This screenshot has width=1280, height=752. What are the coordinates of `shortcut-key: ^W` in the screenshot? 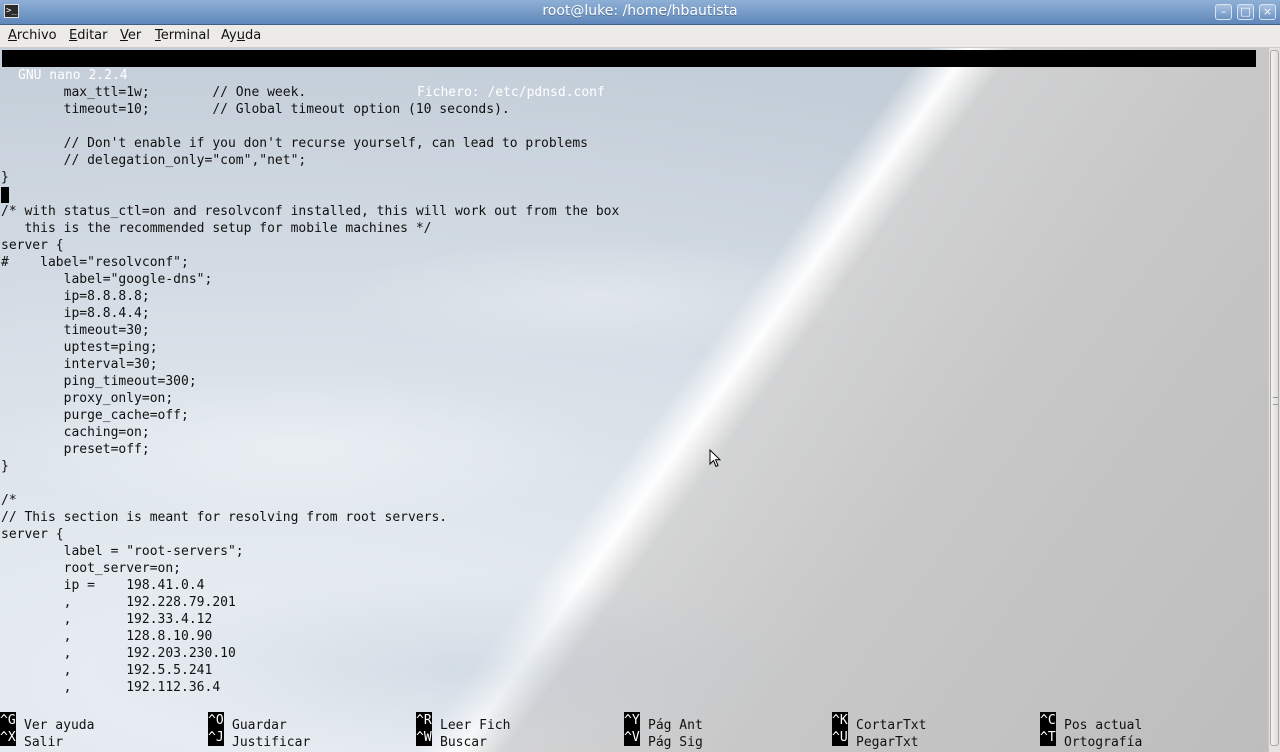 It's located at (424, 737).